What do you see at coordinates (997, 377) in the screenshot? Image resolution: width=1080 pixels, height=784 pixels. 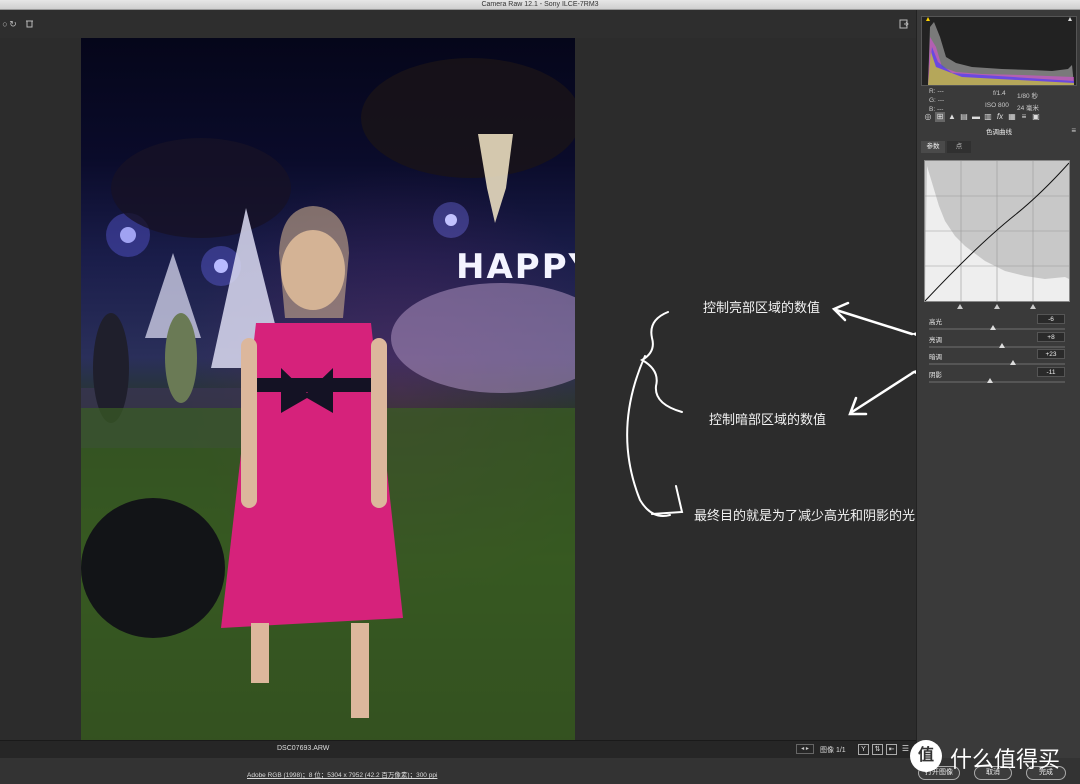 I see `slider-shadows: 阴影 -11` at bounding box center [997, 377].